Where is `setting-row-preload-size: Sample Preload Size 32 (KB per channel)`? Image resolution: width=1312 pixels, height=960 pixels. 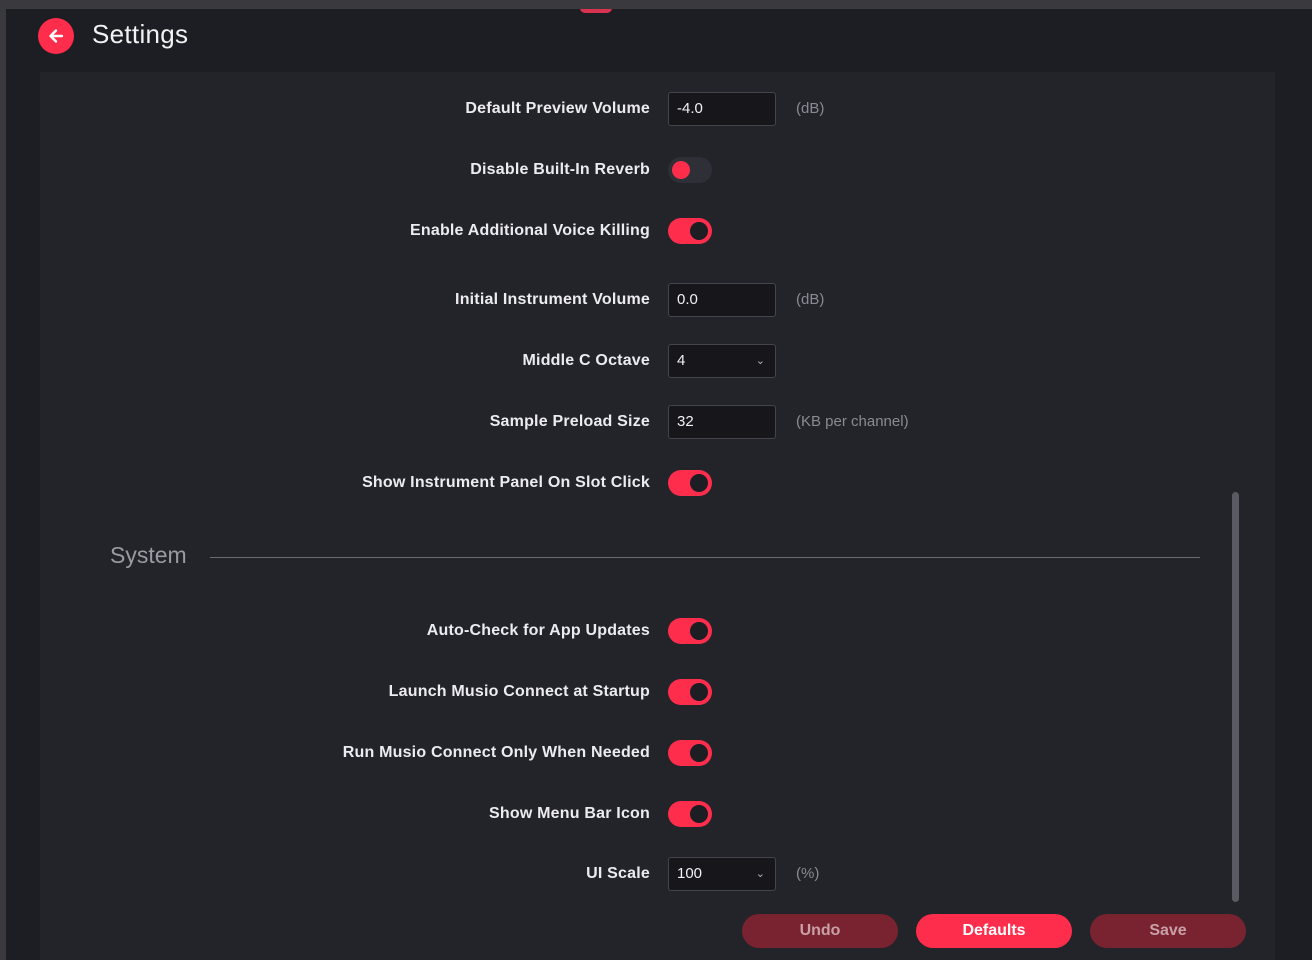
setting-row-preload-size: Sample Preload Size 32 (KB per channel) is located at coordinates (640, 422).